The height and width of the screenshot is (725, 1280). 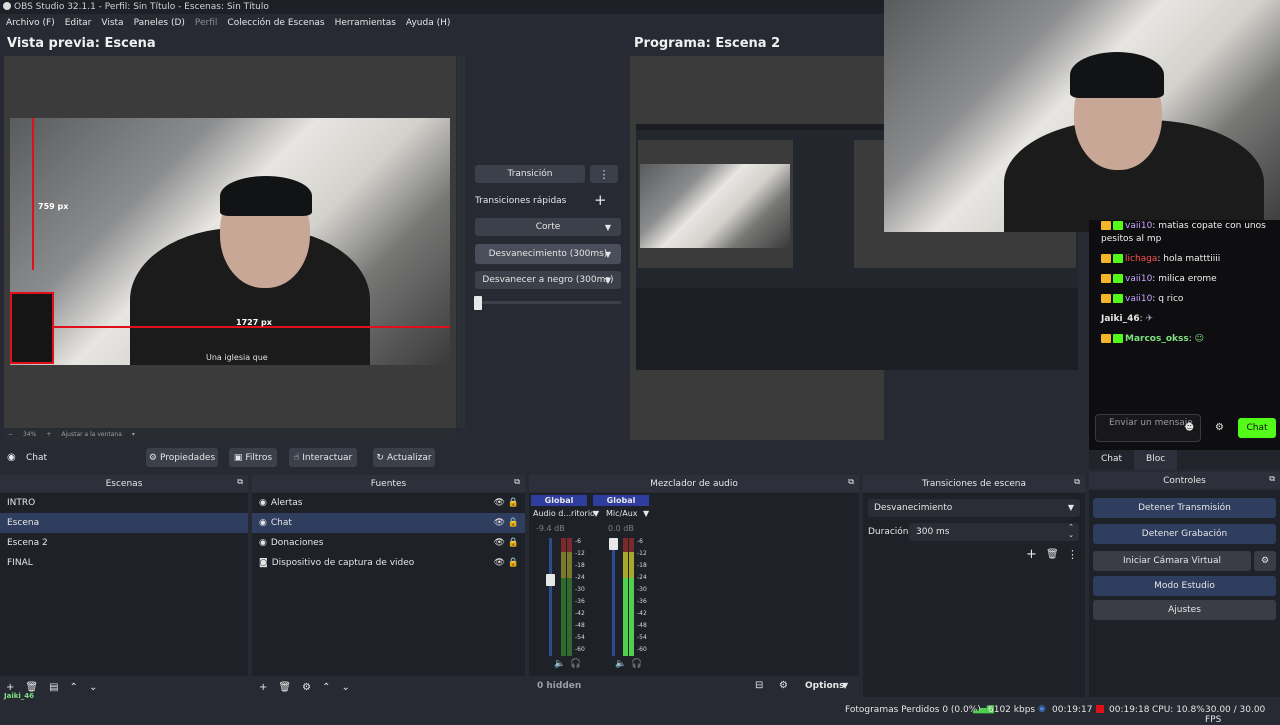 What do you see at coordinates (31, 687) in the screenshot?
I see `delete-scene-icon: 🗑` at bounding box center [31, 687].